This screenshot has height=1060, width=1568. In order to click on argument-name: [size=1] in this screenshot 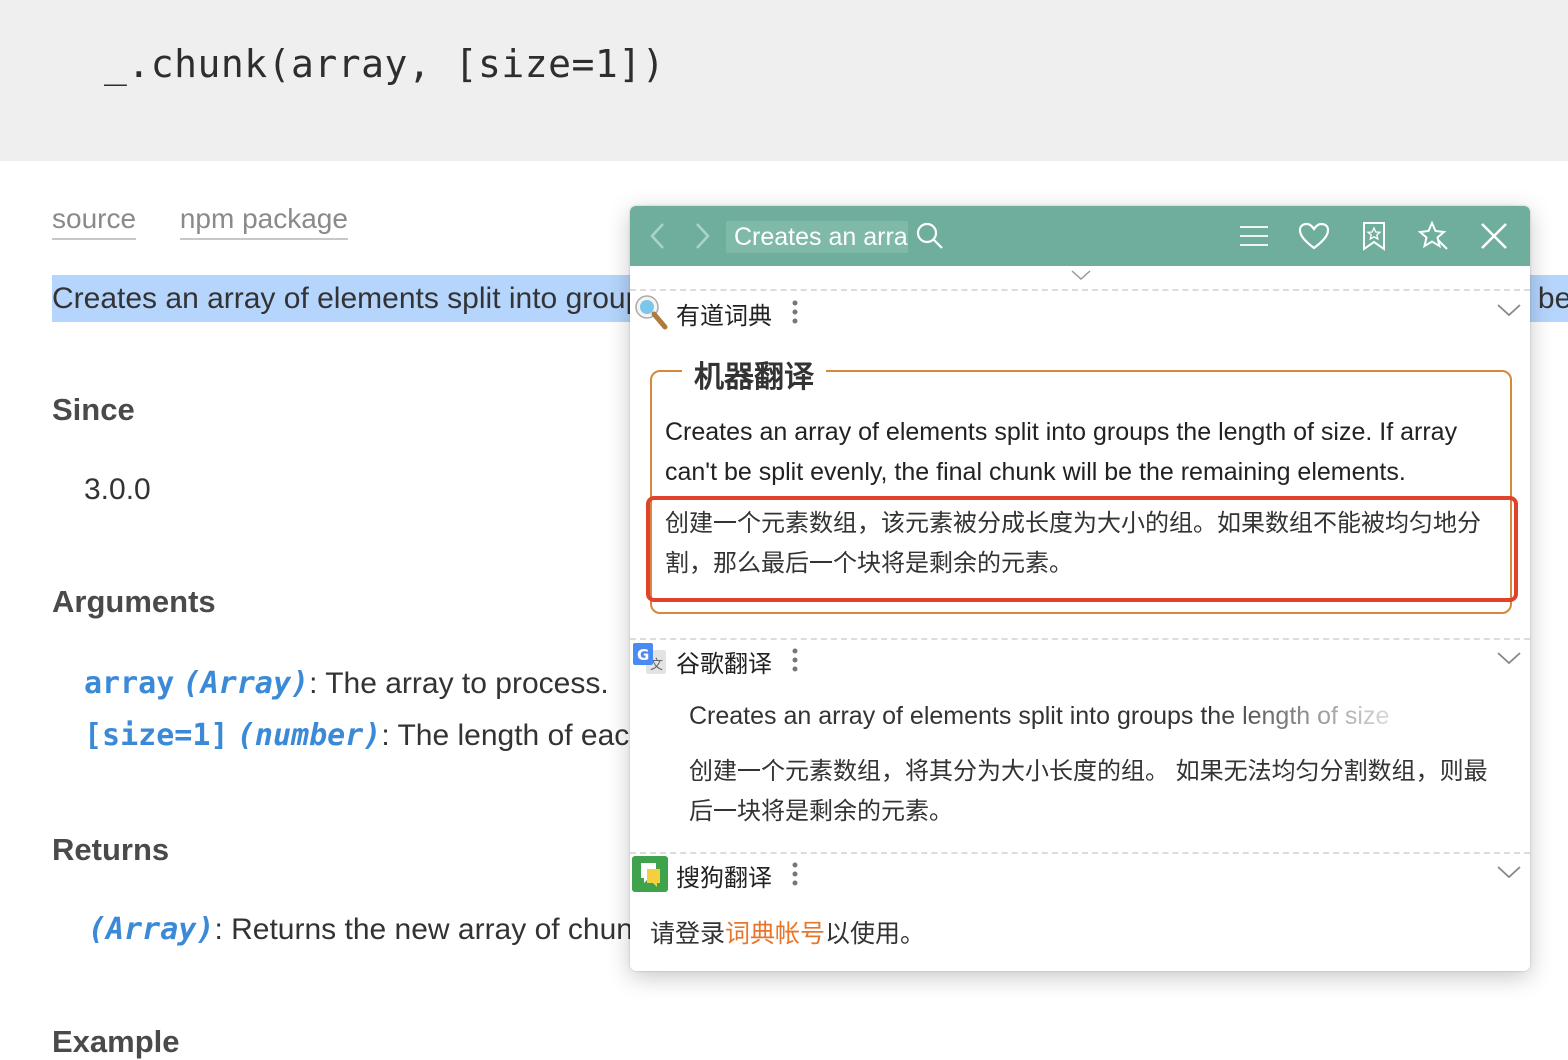, I will do `click(156, 735)`.